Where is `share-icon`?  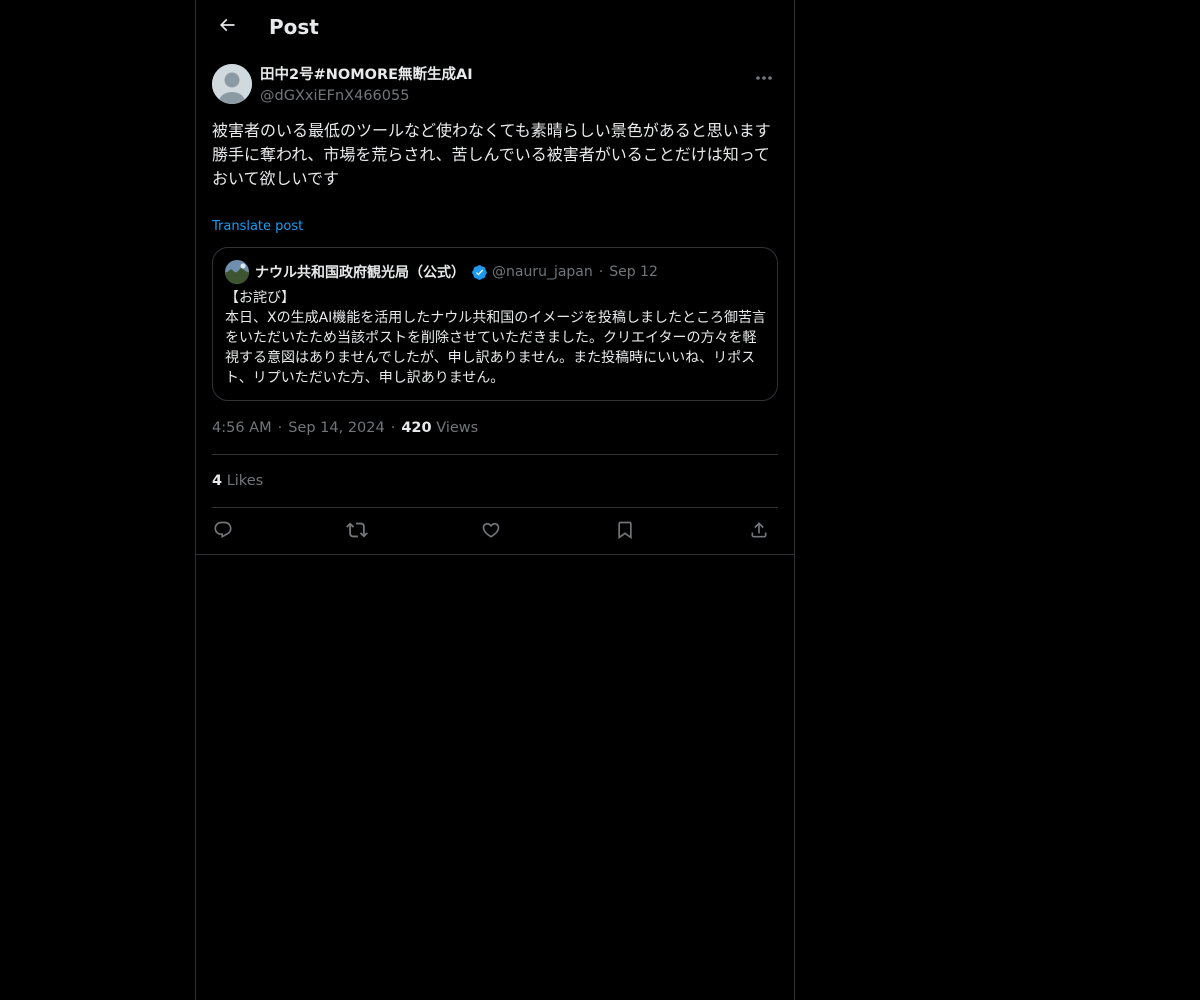
share-icon is located at coordinates (759, 532).